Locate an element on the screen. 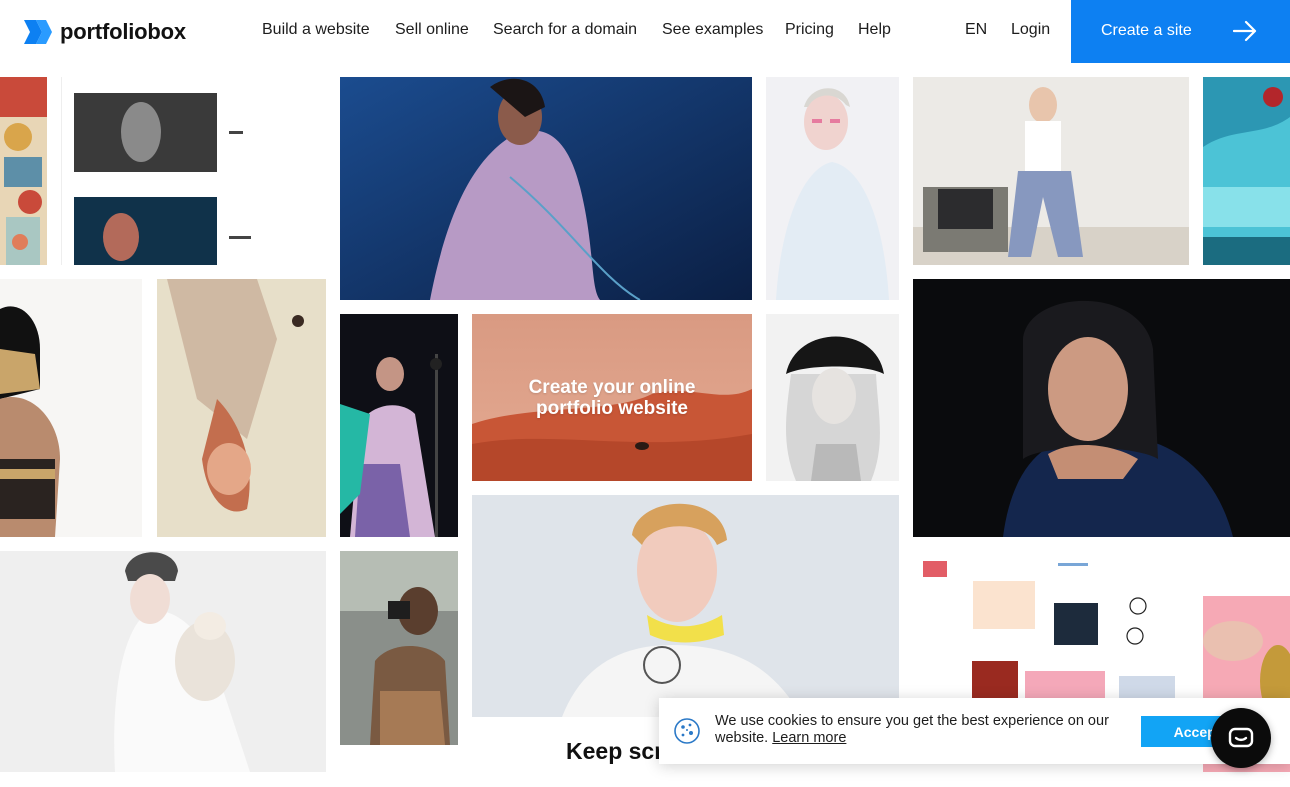  hero-desert-tile: Create your online portfolio website is located at coordinates (612, 397).